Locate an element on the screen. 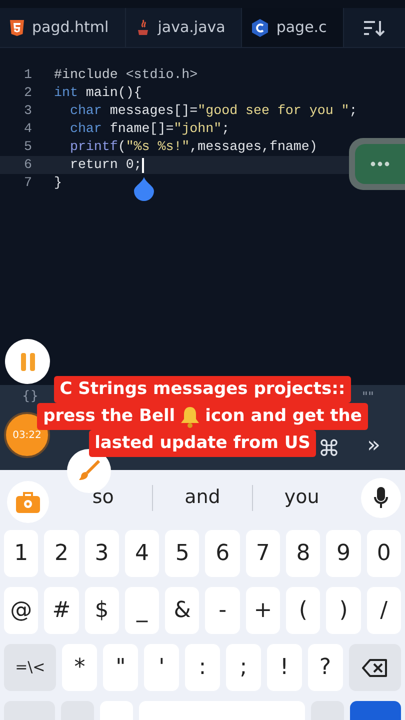  line-number: 3 is located at coordinates (28, 111).